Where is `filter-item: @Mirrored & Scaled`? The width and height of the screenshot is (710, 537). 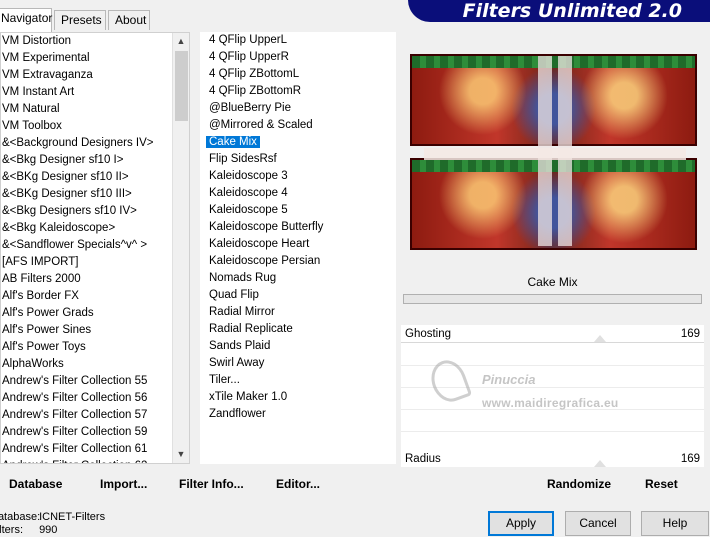 filter-item: @Mirrored & Scaled is located at coordinates (298, 125).